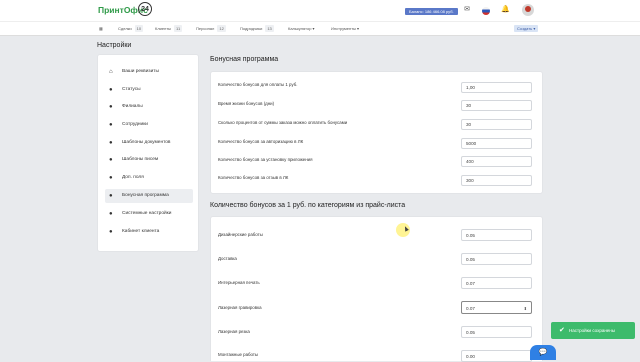 The width and height of the screenshot is (640, 362). I want to click on sidebar-item-extra-fields: ● Доп. поля, so click(149, 178).